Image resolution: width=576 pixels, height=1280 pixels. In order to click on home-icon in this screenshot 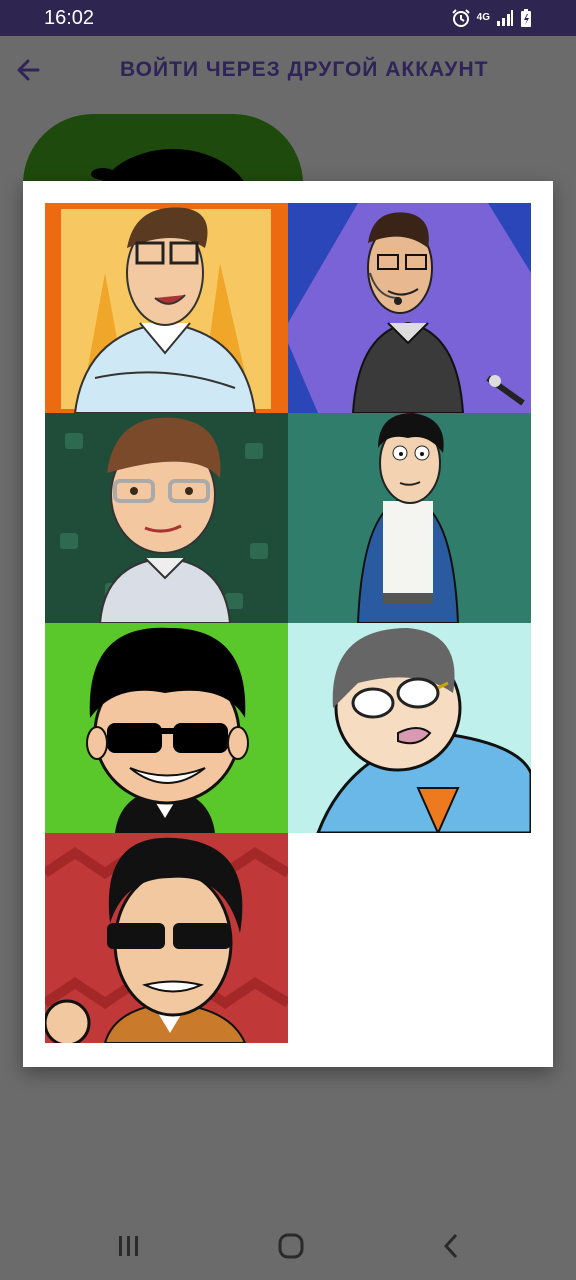, I will do `click(290, 1246)`.